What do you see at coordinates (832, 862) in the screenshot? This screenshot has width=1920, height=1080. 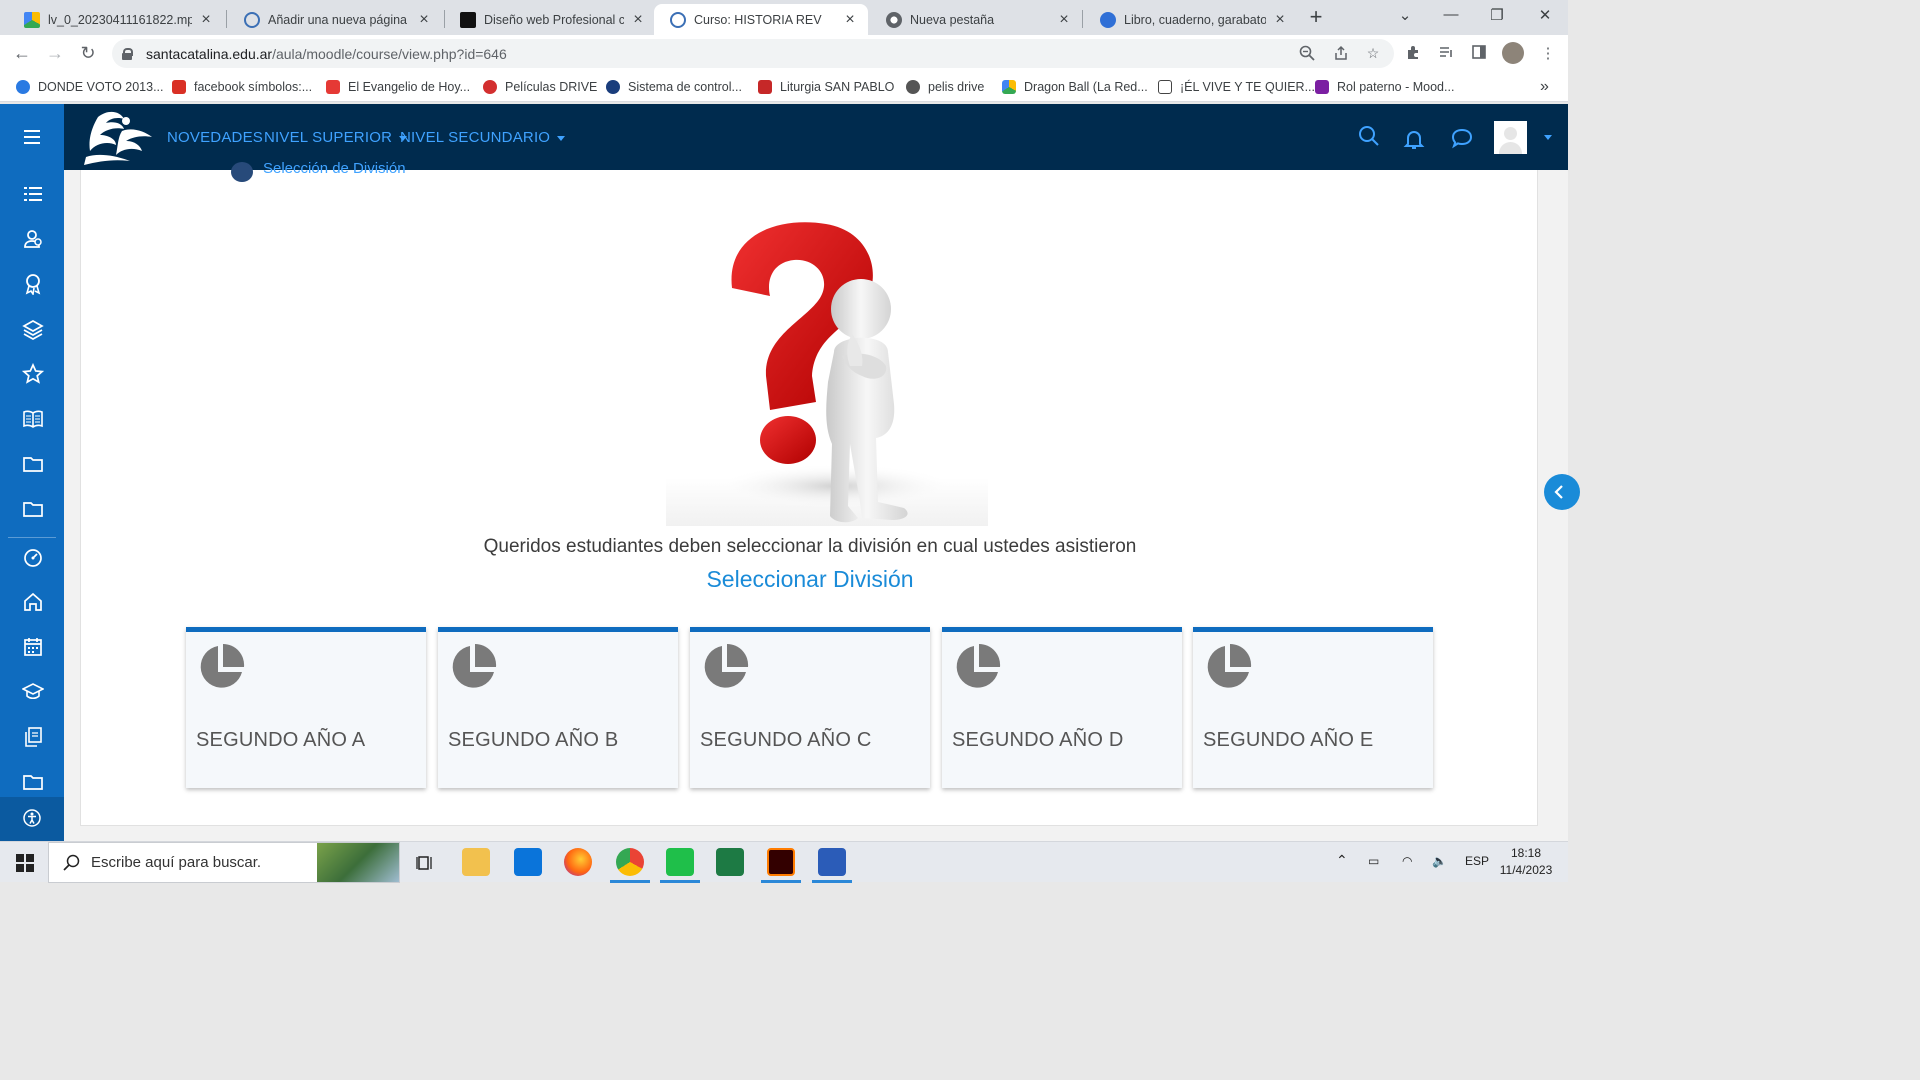 I see `word-icon` at bounding box center [832, 862].